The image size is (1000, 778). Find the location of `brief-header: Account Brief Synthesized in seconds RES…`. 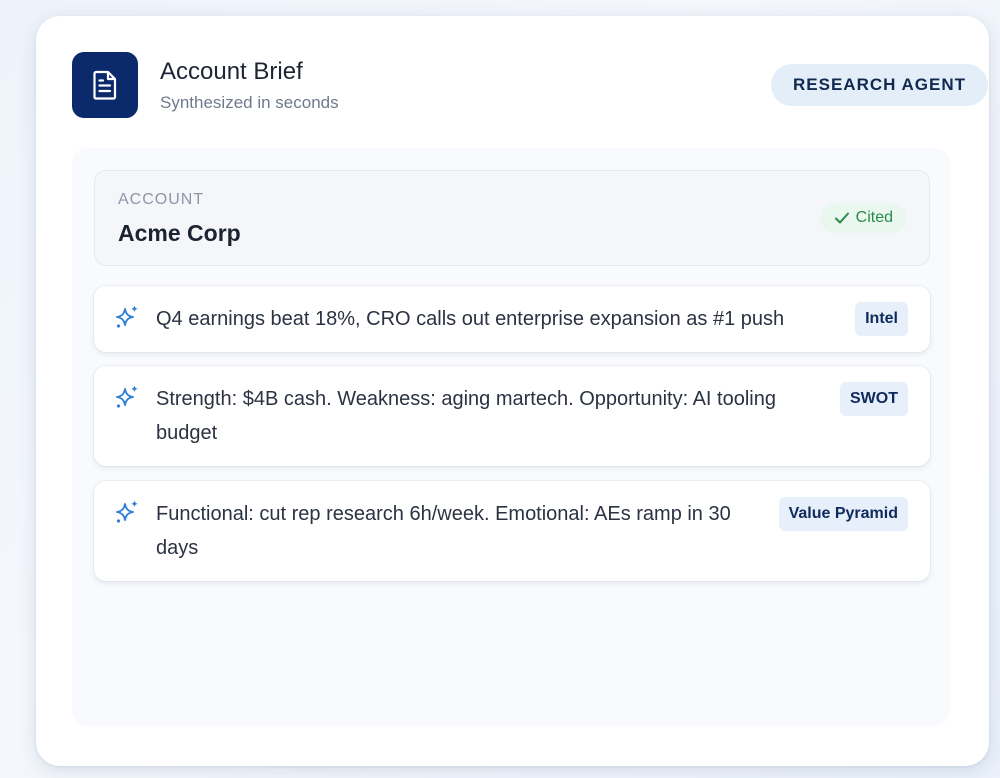

brief-header: Account Brief Synthesized in seconds RES… is located at coordinates (530, 85).